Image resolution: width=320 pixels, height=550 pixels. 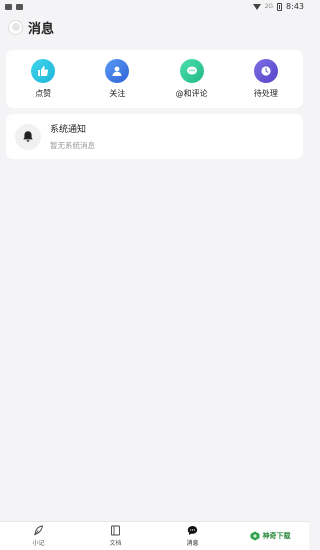 I want to click on nav-label: 文档, so click(x=115, y=543).